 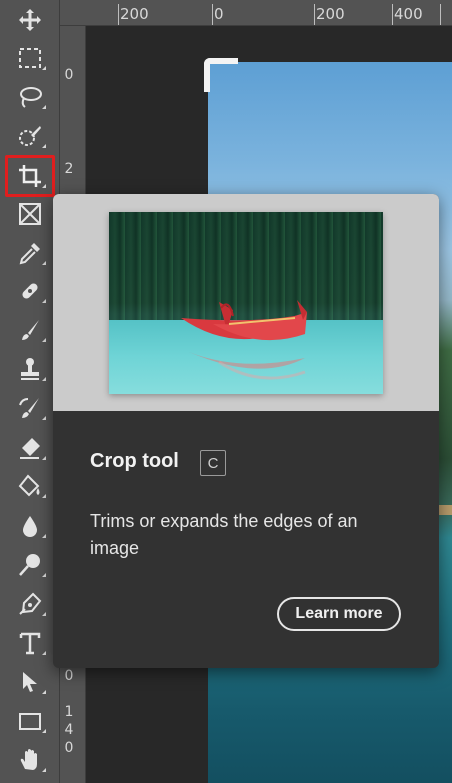 I want to click on move-icon, so click(x=30, y=20).